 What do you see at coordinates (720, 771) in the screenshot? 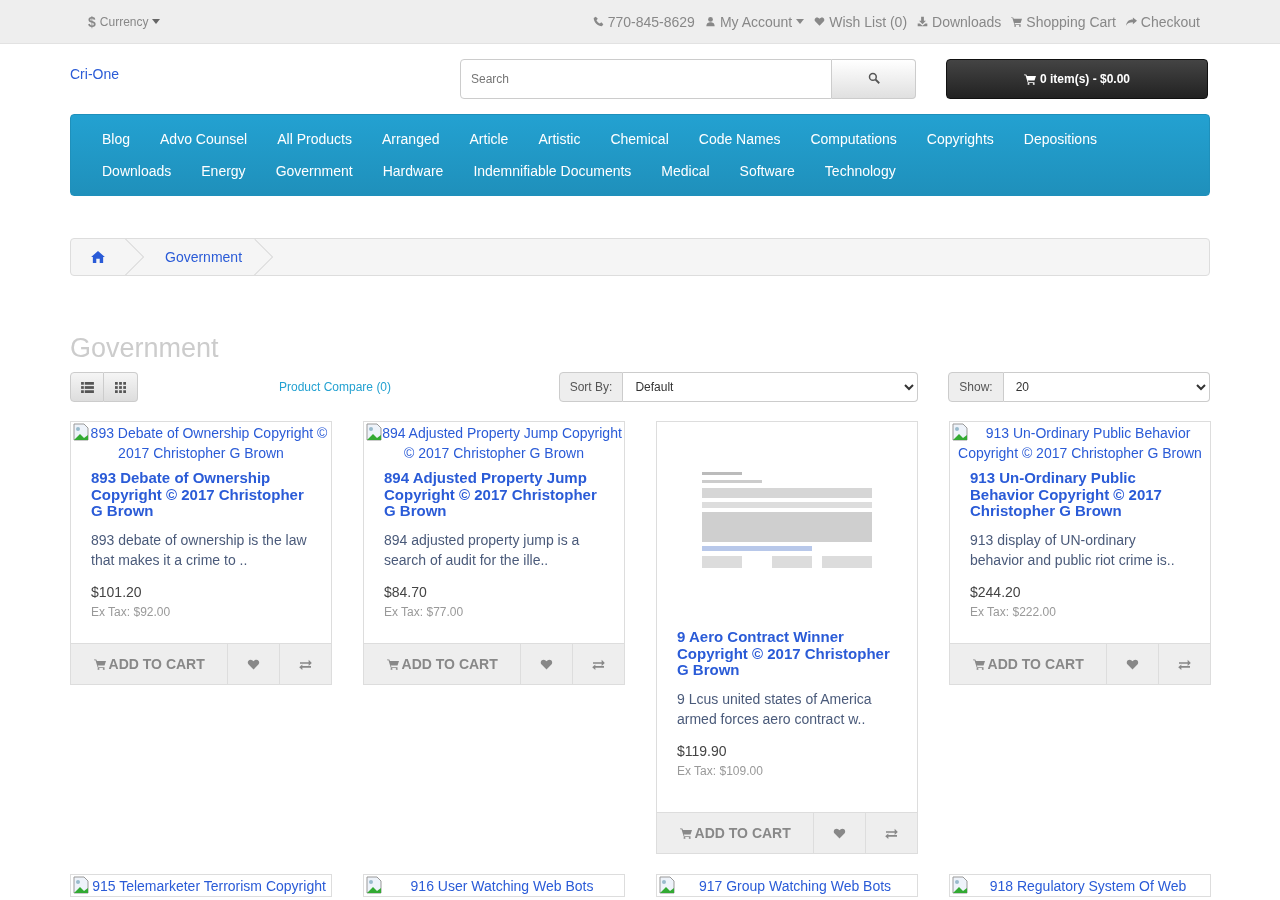
I see `ex-tax-price: Ex Tax: $109.00` at bounding box center [720, 771].